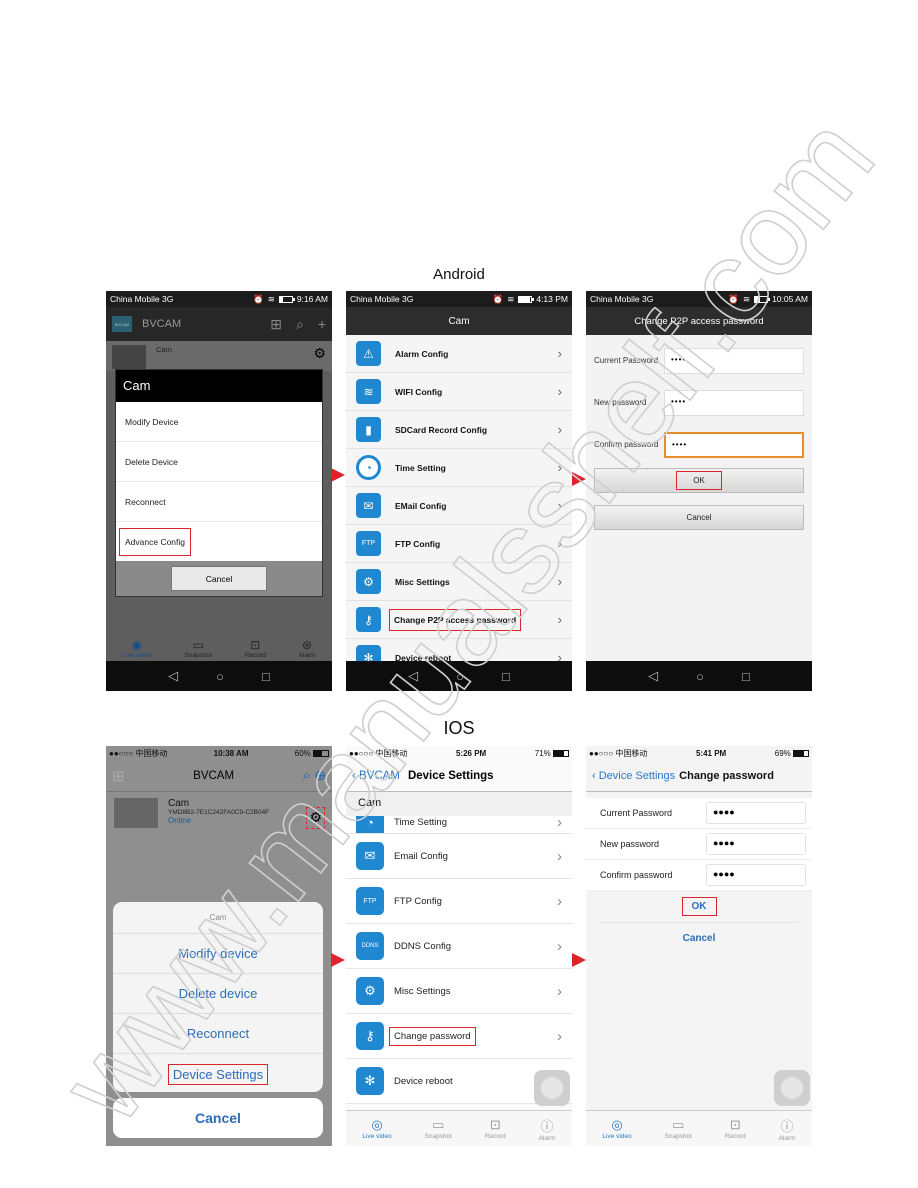 This screenshot has height=1188, width=918. What do you see at coordinates (459, 946) in the screenshot?
I see `list-item-ddns-config: DDNS DDNS Config ›` at bounding box center [459, 946].